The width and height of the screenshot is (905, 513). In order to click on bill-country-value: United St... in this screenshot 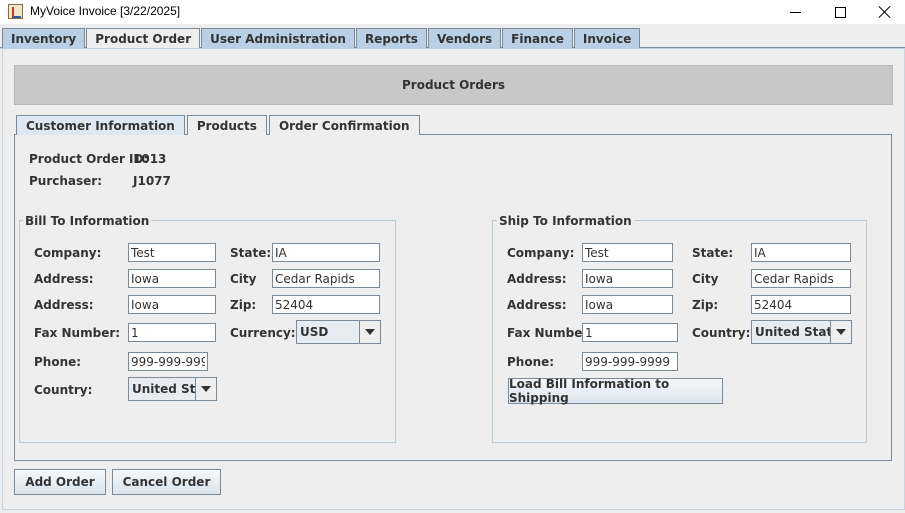, I will do `click(162, 389)`.